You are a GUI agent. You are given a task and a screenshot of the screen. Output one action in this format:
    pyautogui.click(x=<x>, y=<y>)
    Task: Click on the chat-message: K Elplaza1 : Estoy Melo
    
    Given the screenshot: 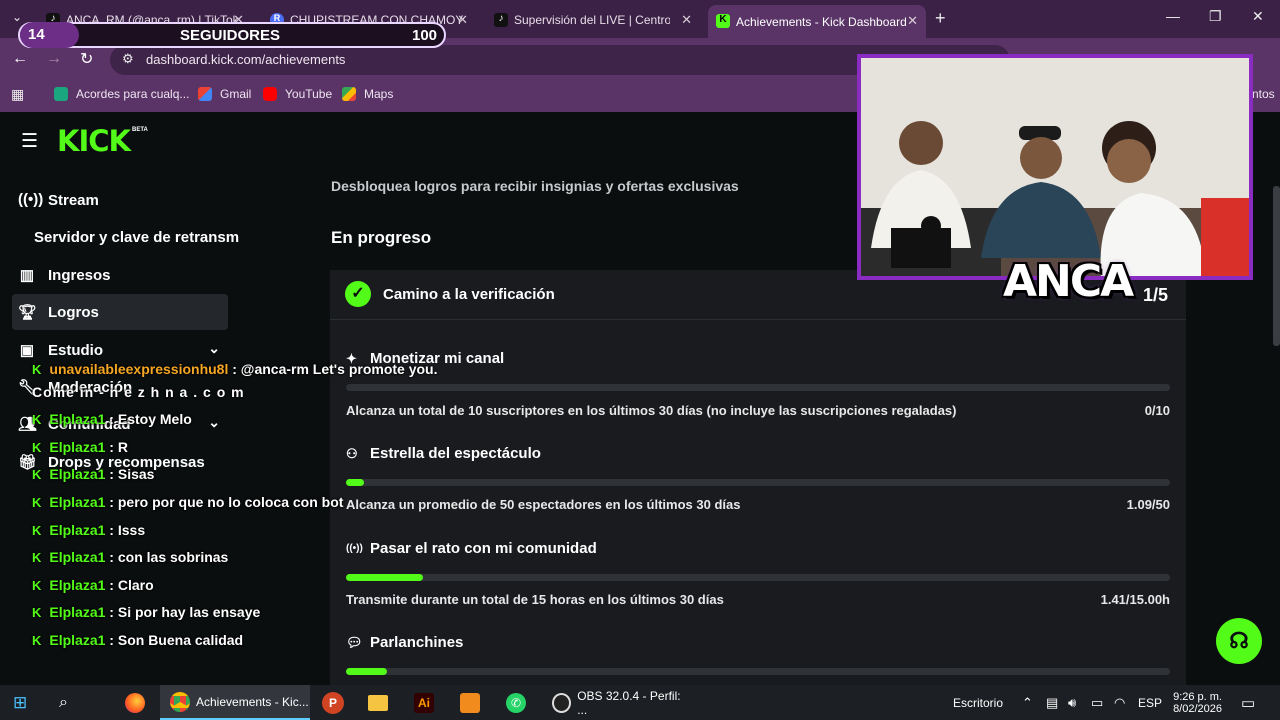 What is the action you would take?
    pyautogui.click(x=112, y=419)
    